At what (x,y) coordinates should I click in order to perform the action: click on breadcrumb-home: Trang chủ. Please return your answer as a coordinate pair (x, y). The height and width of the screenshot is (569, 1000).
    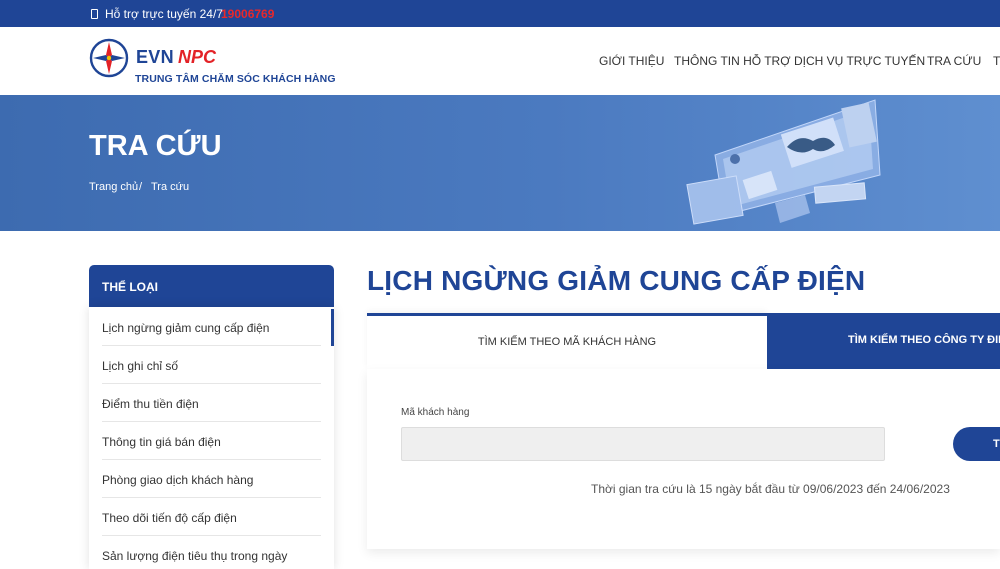
    Looking at the image, I should click on (113, 187).